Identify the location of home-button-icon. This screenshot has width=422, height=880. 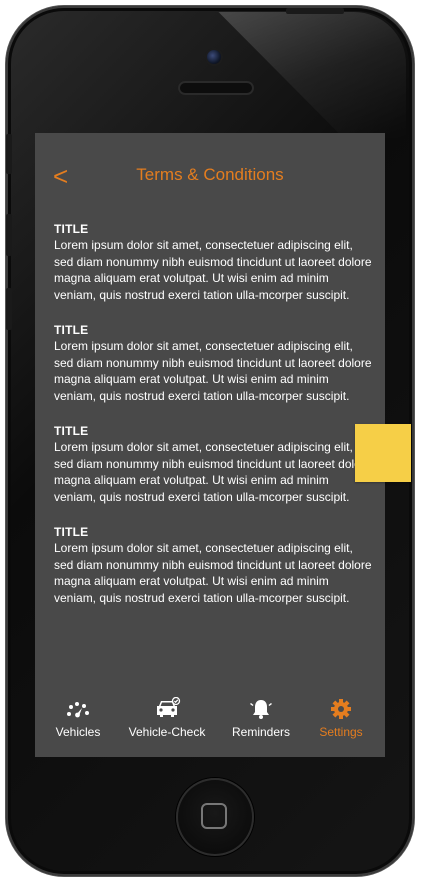
(214, 816).